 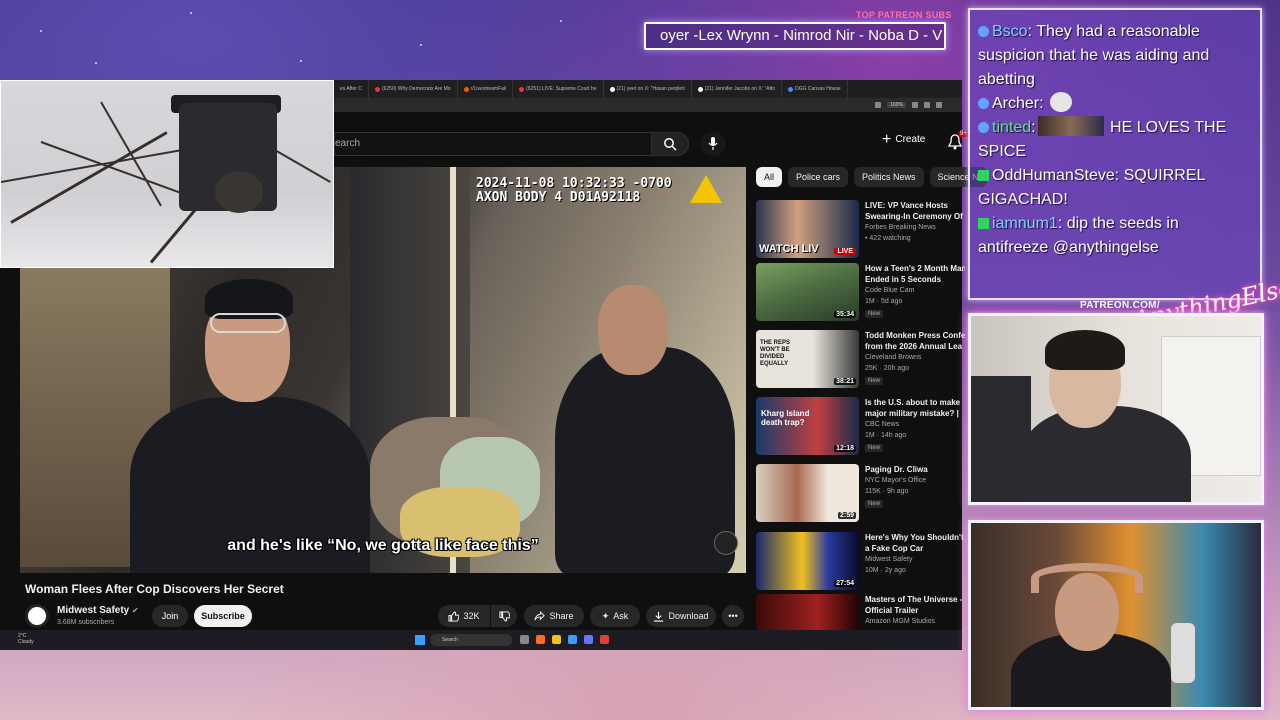 I want to click on obs-icon, so click(x=604, y=639).